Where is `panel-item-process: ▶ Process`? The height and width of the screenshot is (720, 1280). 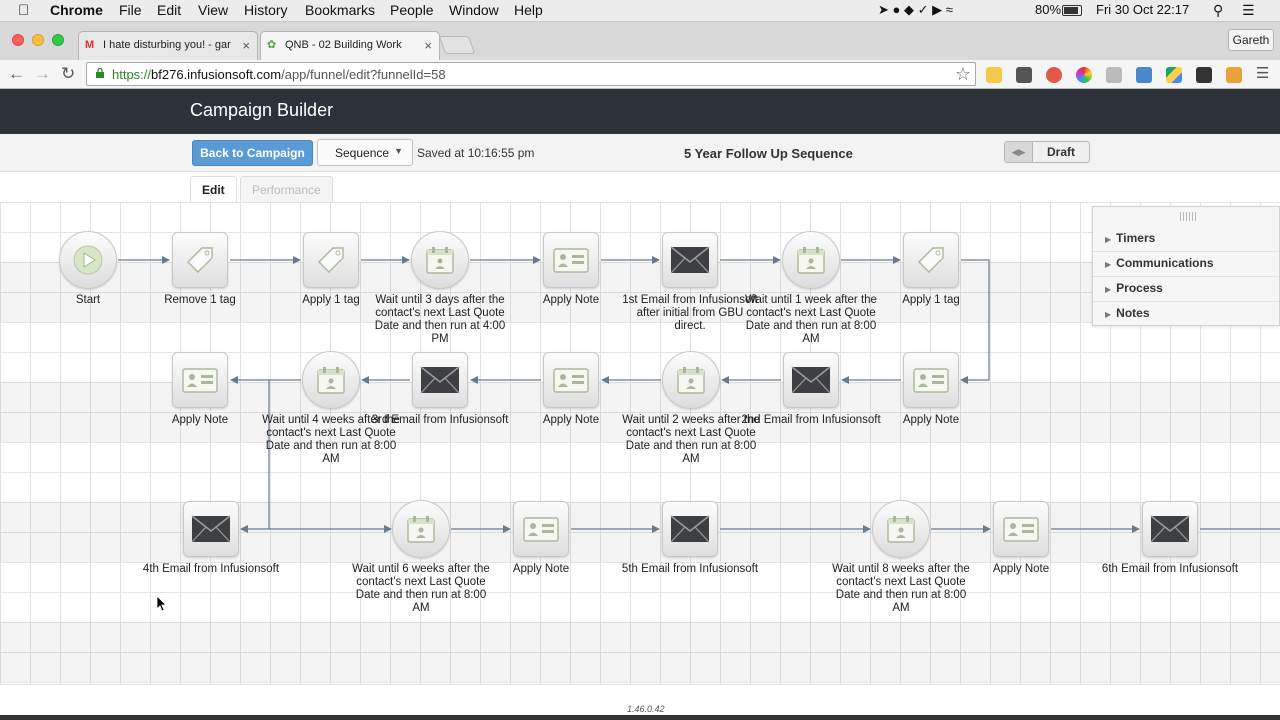
panel-item-process: ▶ Process is located at coordinates (1134, 288).